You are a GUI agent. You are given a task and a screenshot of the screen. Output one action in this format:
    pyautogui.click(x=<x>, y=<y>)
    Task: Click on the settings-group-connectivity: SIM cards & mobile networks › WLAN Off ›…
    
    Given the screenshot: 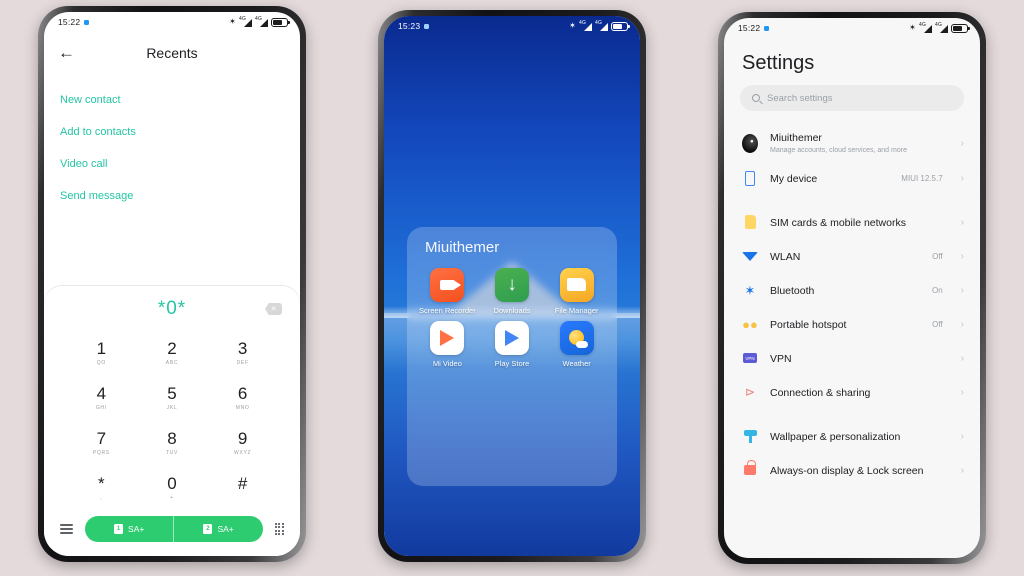 What is the action you would take?
    pyautogui.click(x=852, y=307)
    